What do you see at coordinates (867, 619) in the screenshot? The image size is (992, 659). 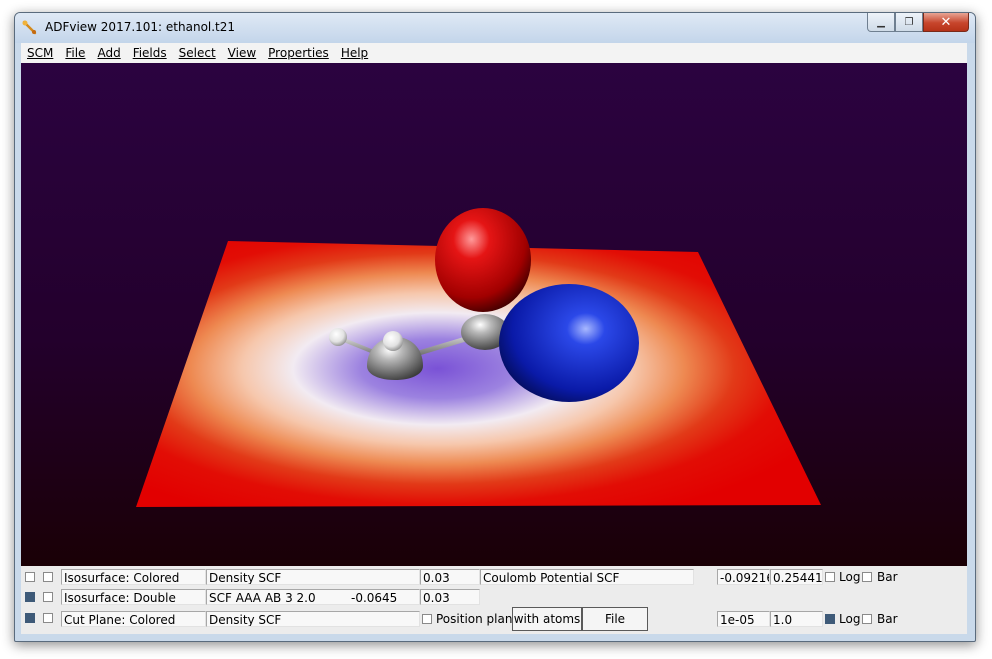 I see `row3-bar-checkbox` at bounding box center [867, 619].